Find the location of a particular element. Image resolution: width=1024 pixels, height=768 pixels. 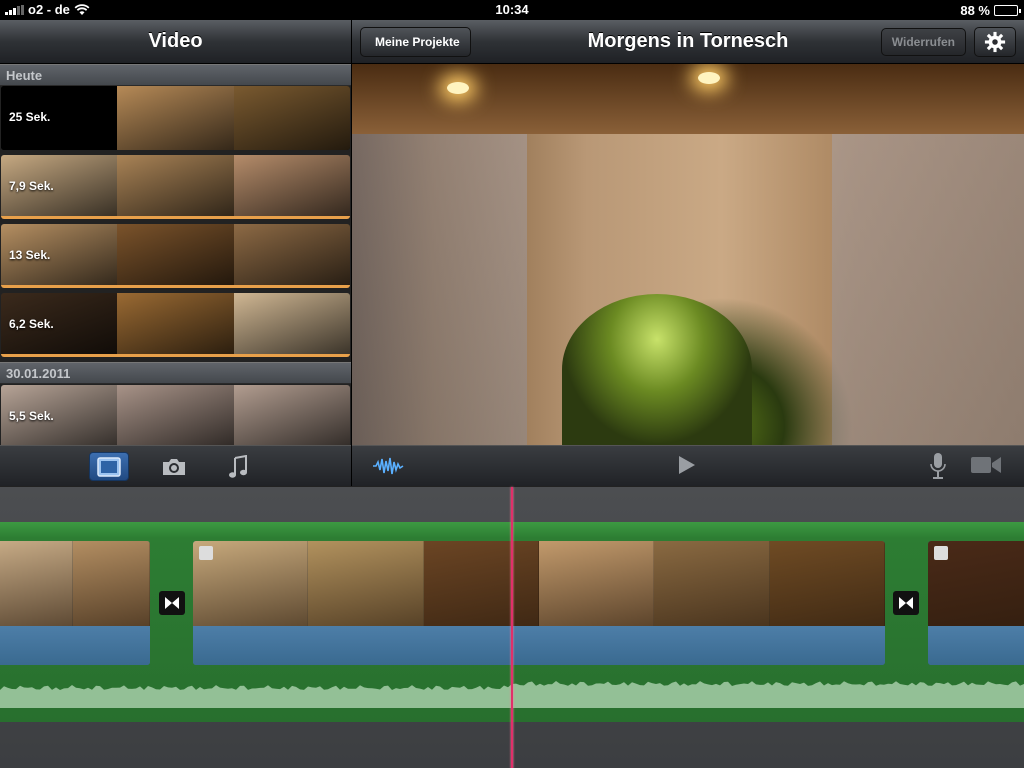

video-library-icon is located at coordinates (109, 466).